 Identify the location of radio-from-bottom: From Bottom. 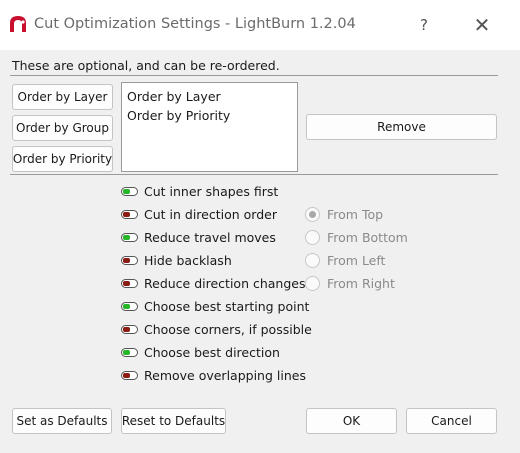
(356, 237).